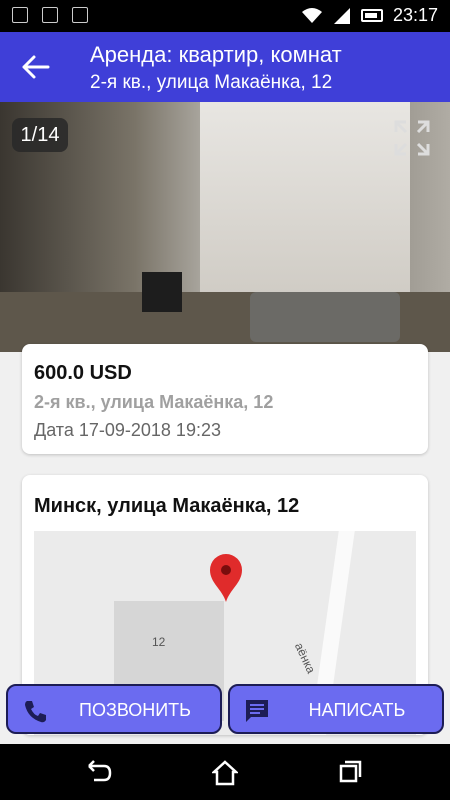 The width and height of the screenshot is (450, 800). I want to click on nav-back-icon, so click(99, 772).